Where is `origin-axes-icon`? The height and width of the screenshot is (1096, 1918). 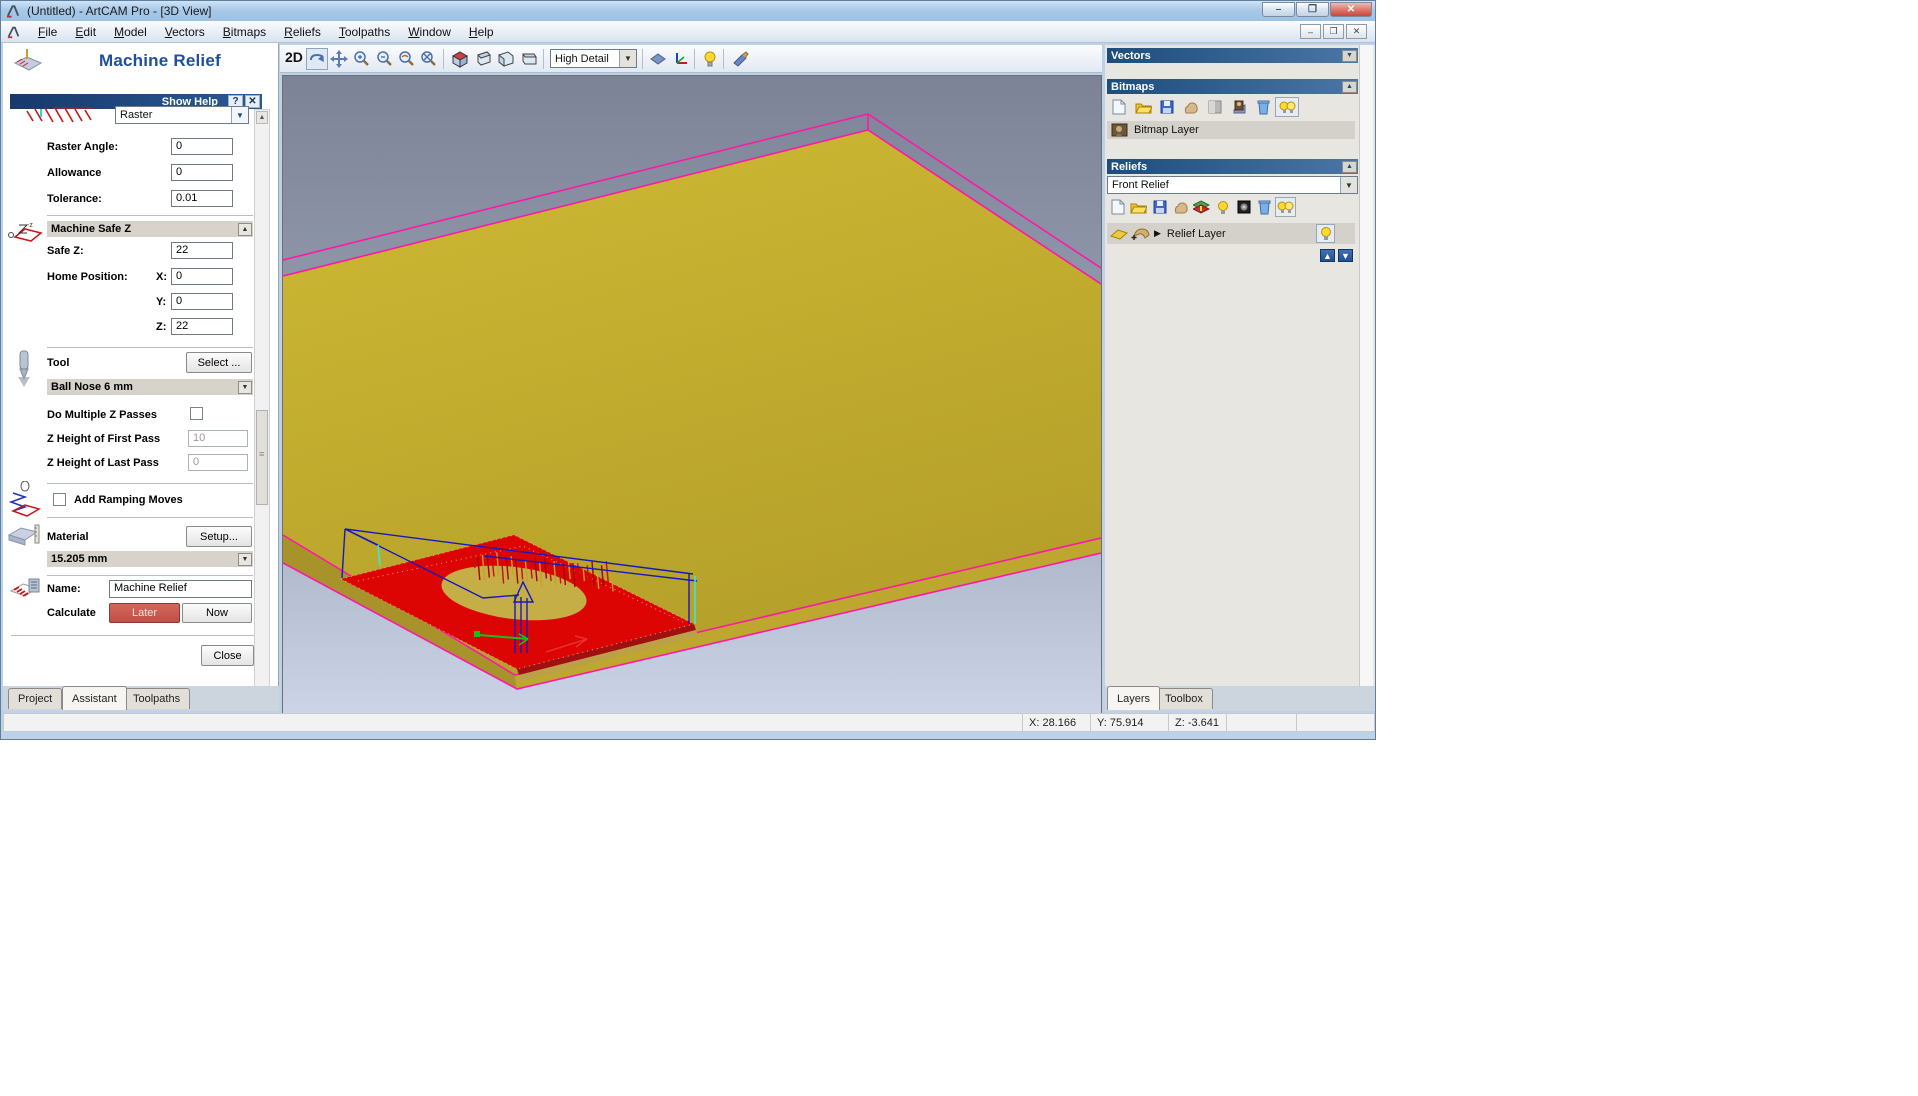 origin-axes-icon is located at coordinates (681, 59).